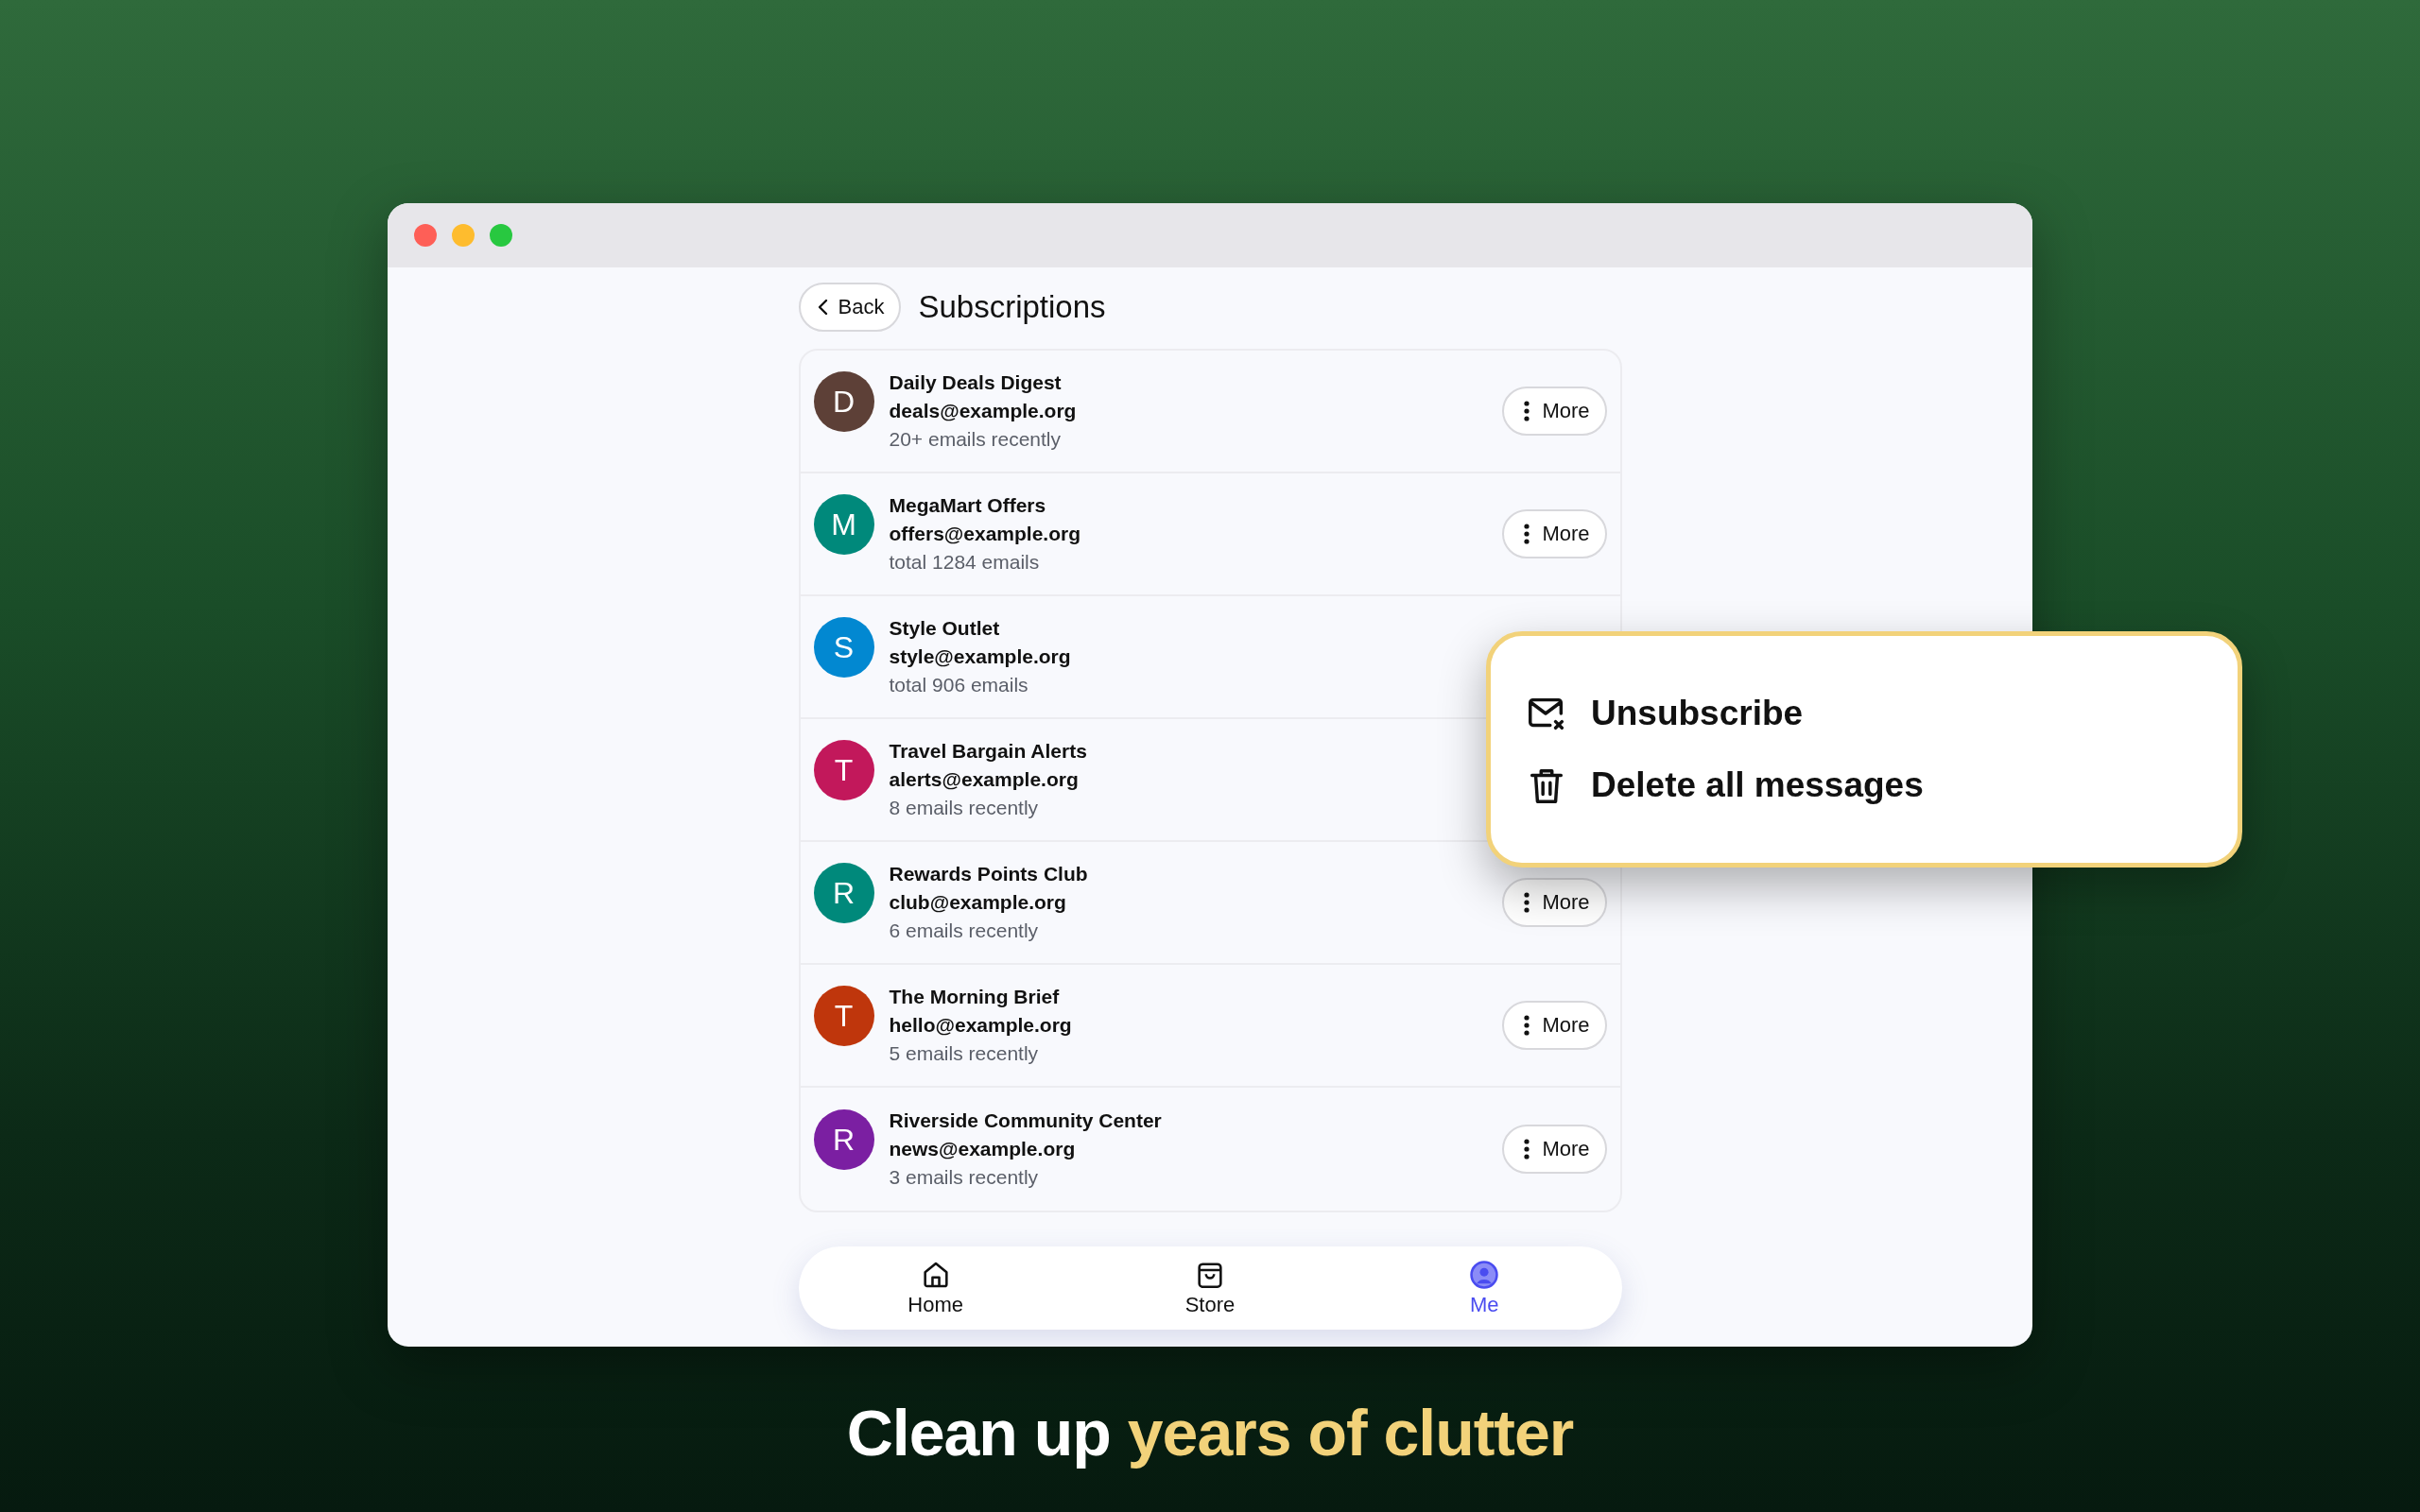 Image resolution: width=2420 pixels, height=1512 pixels. What do you see at coordinates (1210, 1432) in the screenshot?
I see `headline: Clean up years of clutter` at bounding box center [1210, 1432].